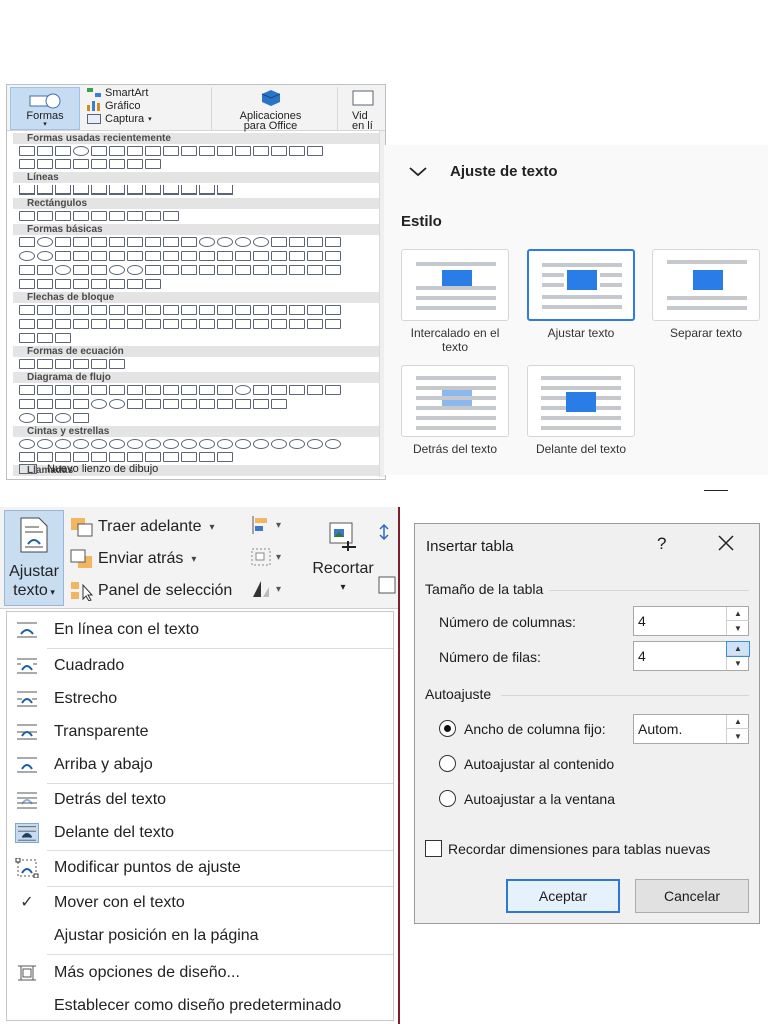 Image resolution: width=768 pixels, height=1024 pixels. I want to click on group-button: ▾, so click(265, 557).